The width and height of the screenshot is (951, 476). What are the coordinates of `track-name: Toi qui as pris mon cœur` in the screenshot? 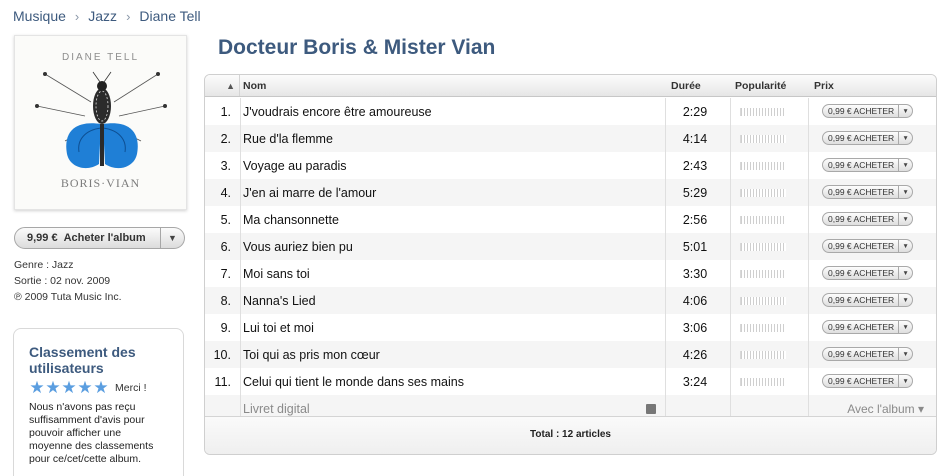 It's located at (311, 355).